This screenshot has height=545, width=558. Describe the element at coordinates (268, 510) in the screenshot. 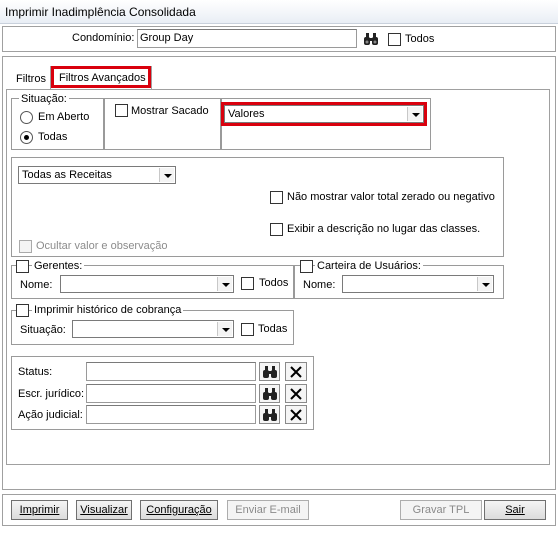

I see `enviar-email-button: Enviar E-mail` at that location.